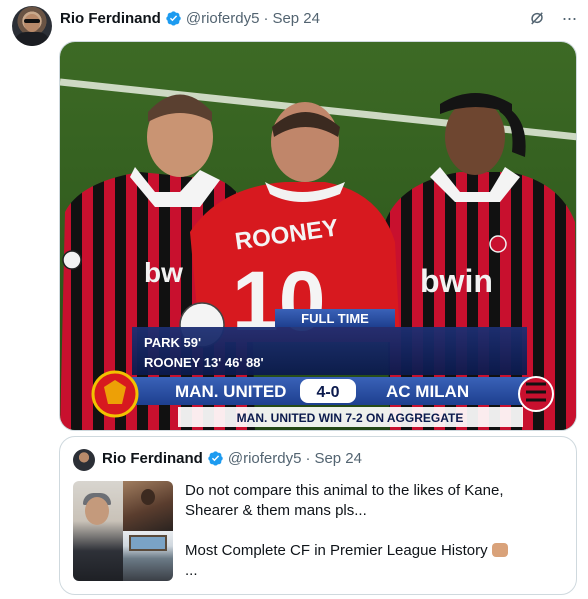 The image size is (588, 599). Describe the element at coordinates (32, 26) in the screenshot. I see `author-avatar` at that location.